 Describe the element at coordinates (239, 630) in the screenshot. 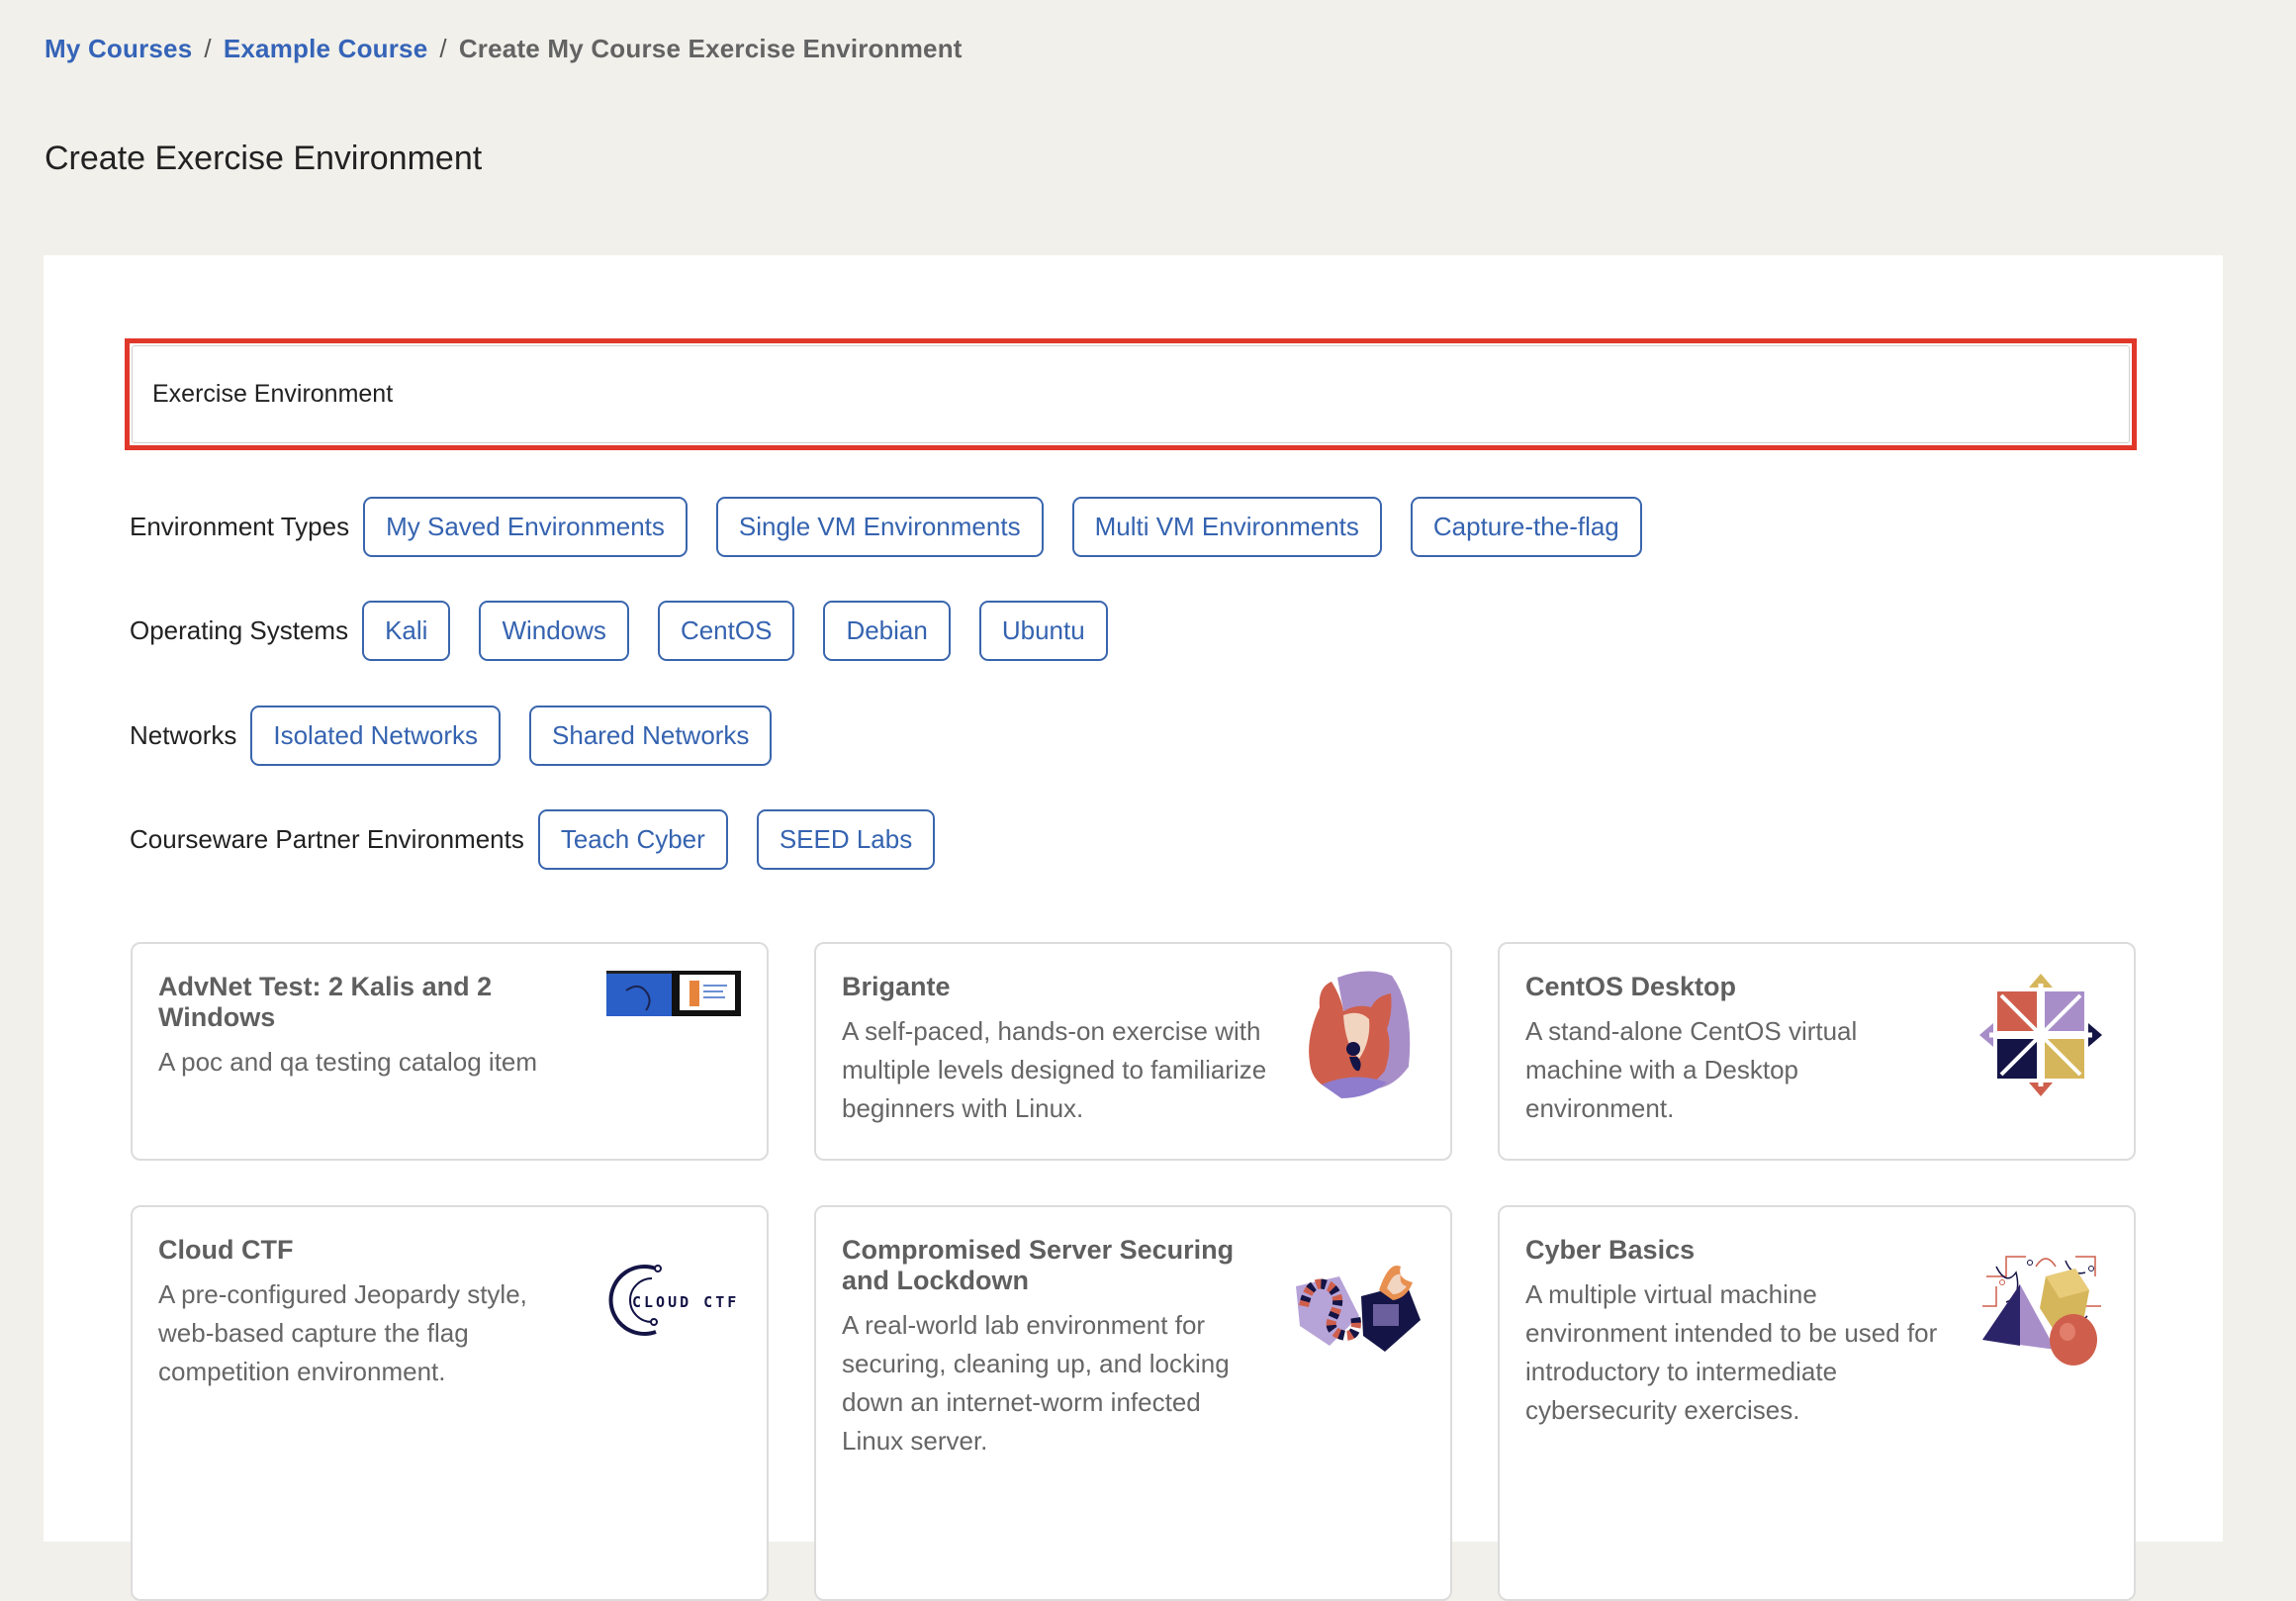

I see `filter-label: Operating Systems` at that location.